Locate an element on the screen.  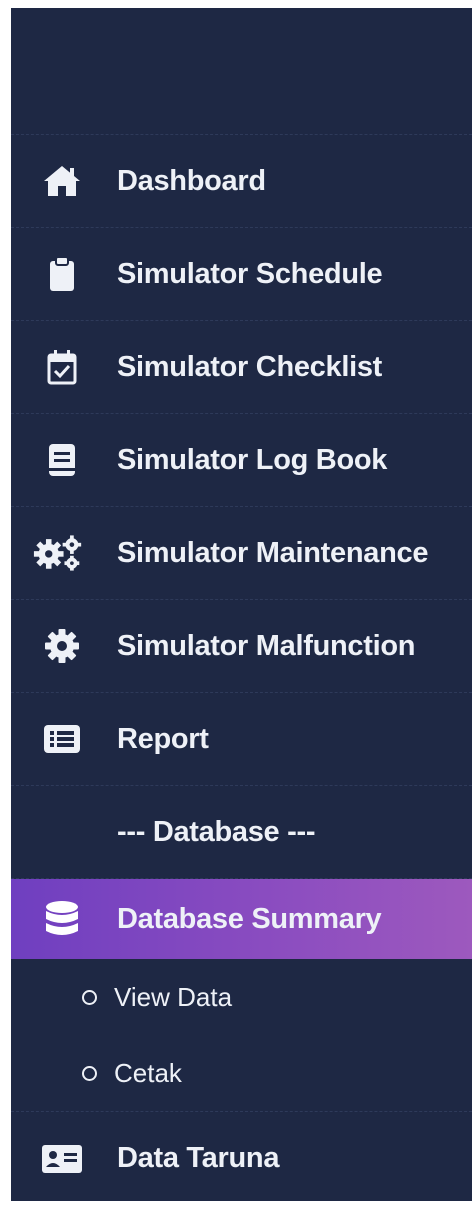
sidebar-item-dashboard: Dashboard is located at coordinates (241, 181).